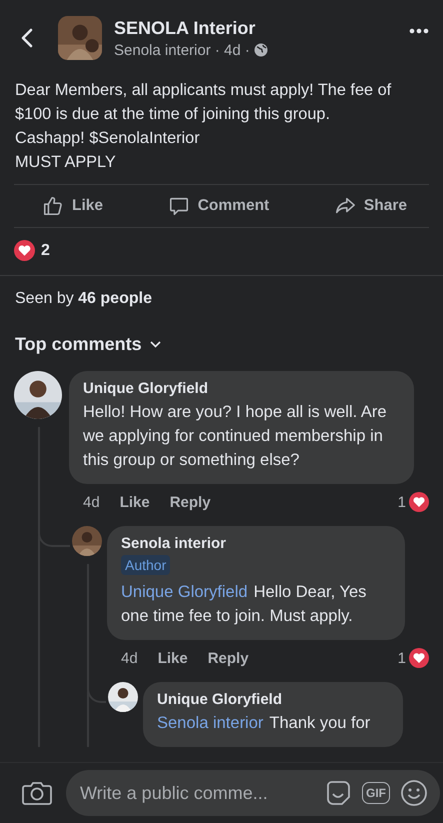 Image resolution: width=443 pixels, height=823 pixels. Describe the element at coordinates (184, 592) in the screenshot. I see `mention-link: Unique Gloryfield` at that location.